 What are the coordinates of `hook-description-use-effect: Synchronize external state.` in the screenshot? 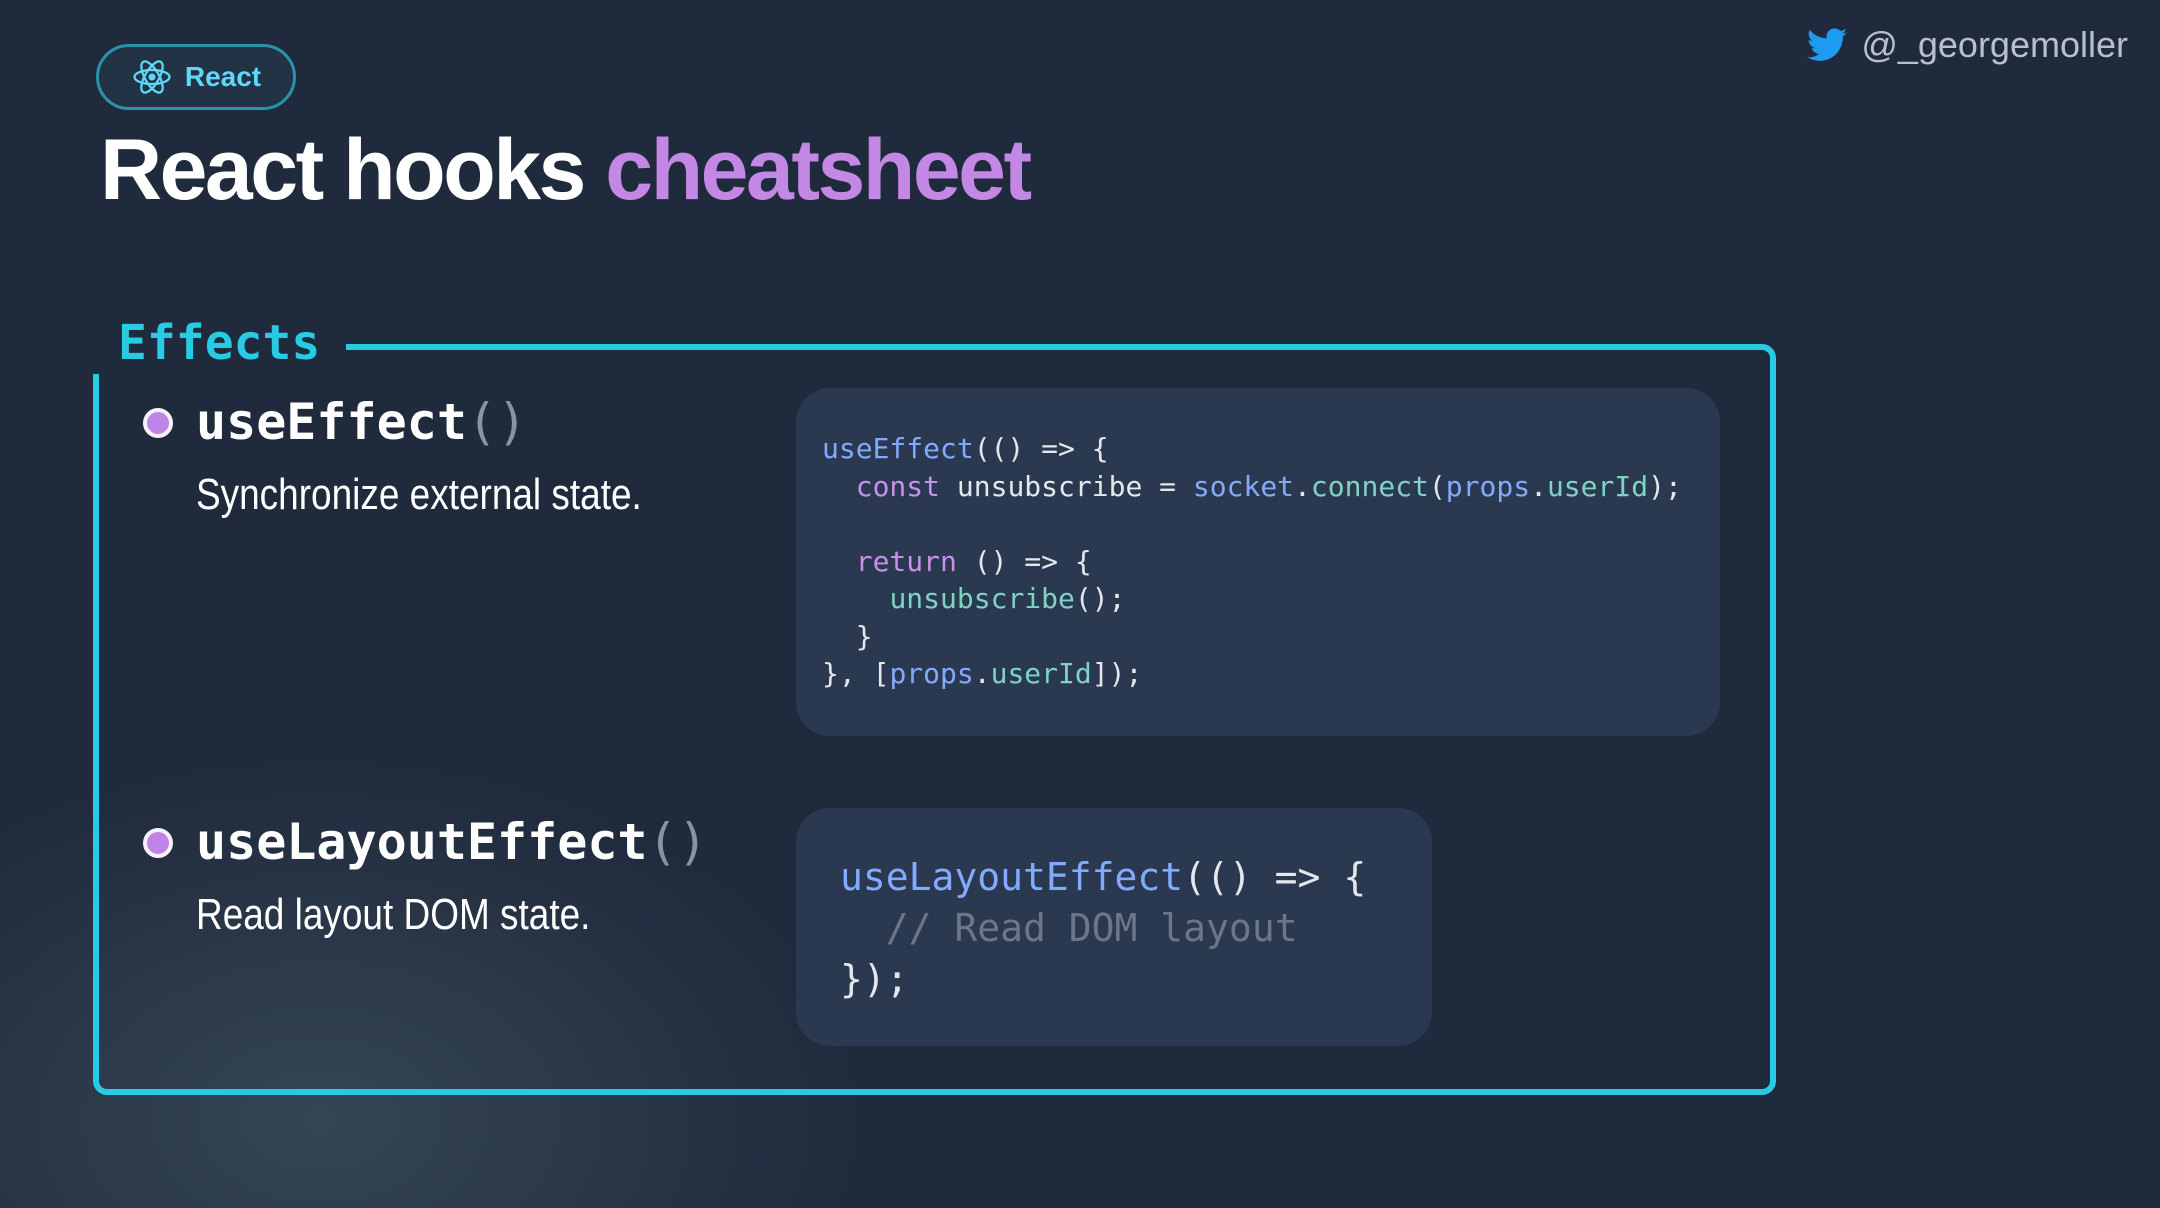 It's located at (419, 494).